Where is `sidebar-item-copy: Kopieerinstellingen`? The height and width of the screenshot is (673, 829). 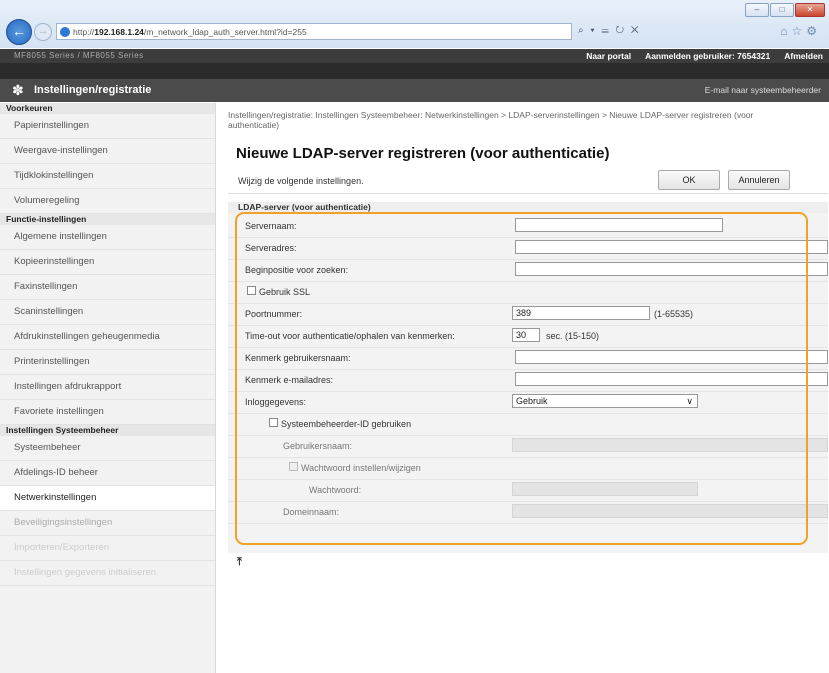 sidebar-item-copy: Kopieerinstellingen is located at coordinates (107, 262).